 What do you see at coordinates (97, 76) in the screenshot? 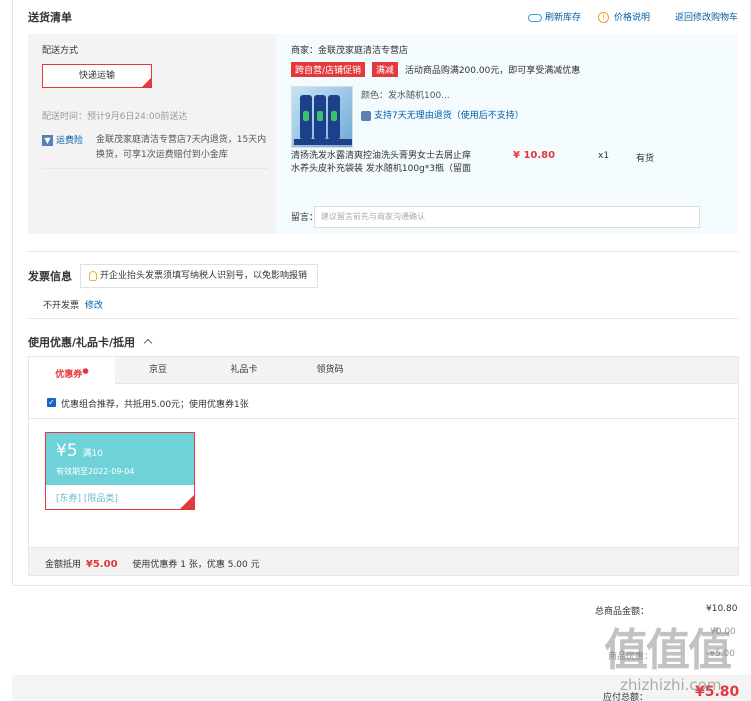
I see `delivery-method-button: 快递运输` at bounding box center [97, 76].